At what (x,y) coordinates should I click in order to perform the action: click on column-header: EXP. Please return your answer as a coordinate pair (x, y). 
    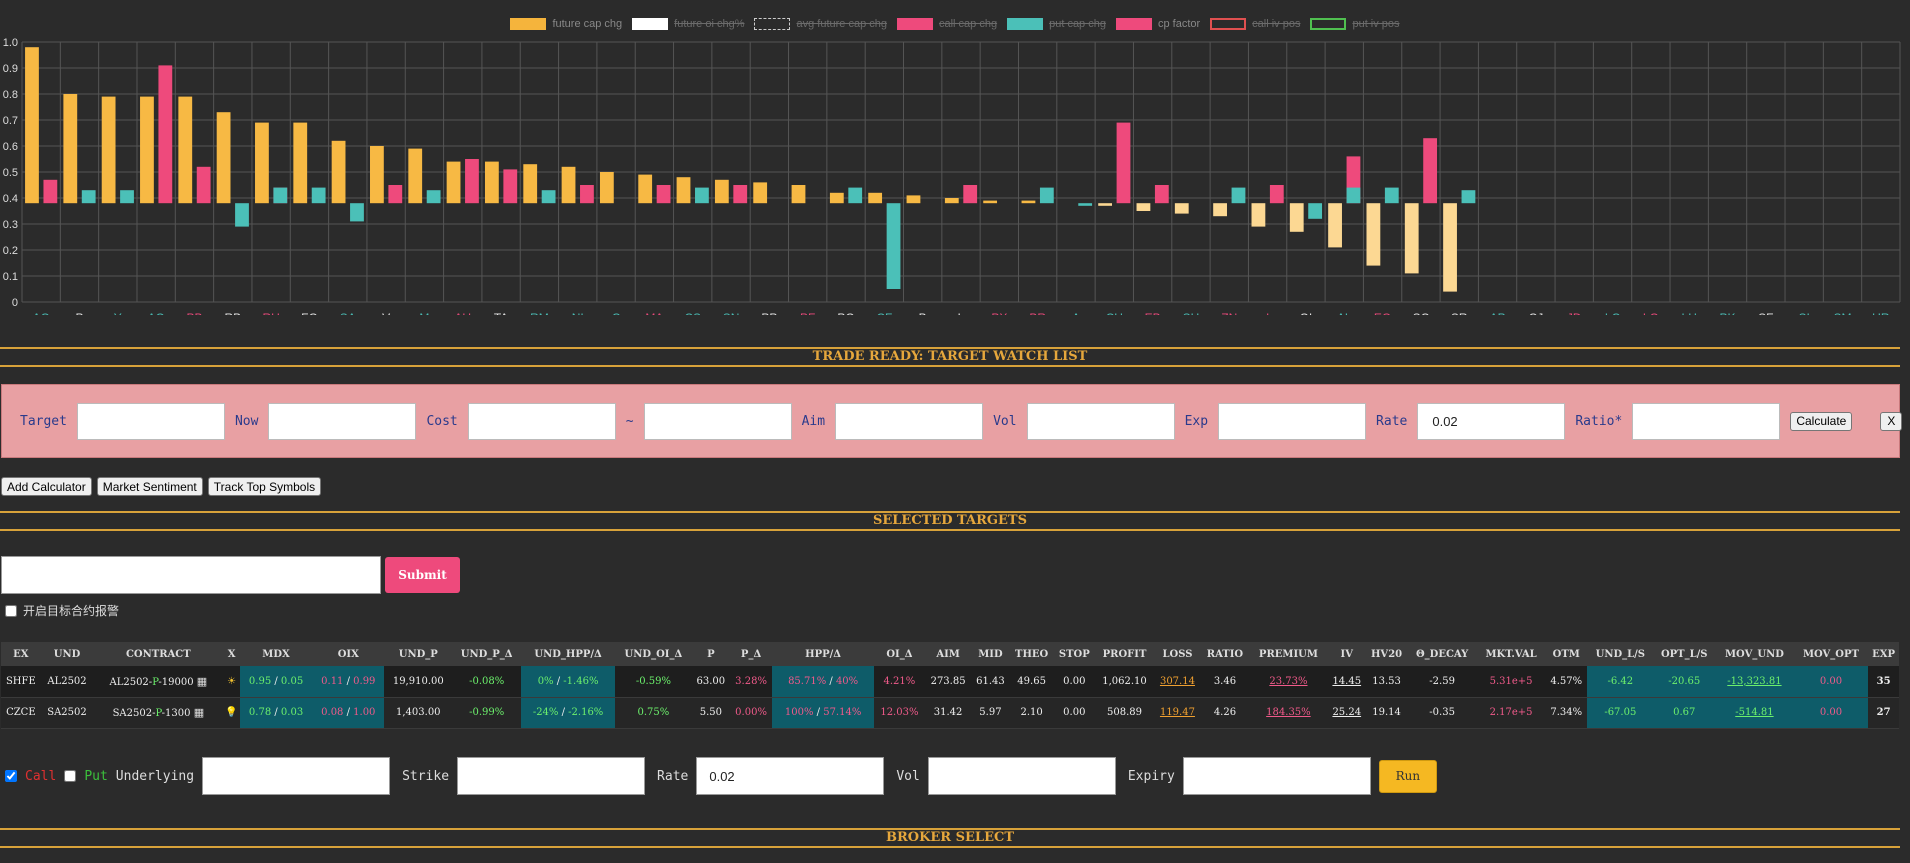
    Looking at the image, I should click on (1883, 654).